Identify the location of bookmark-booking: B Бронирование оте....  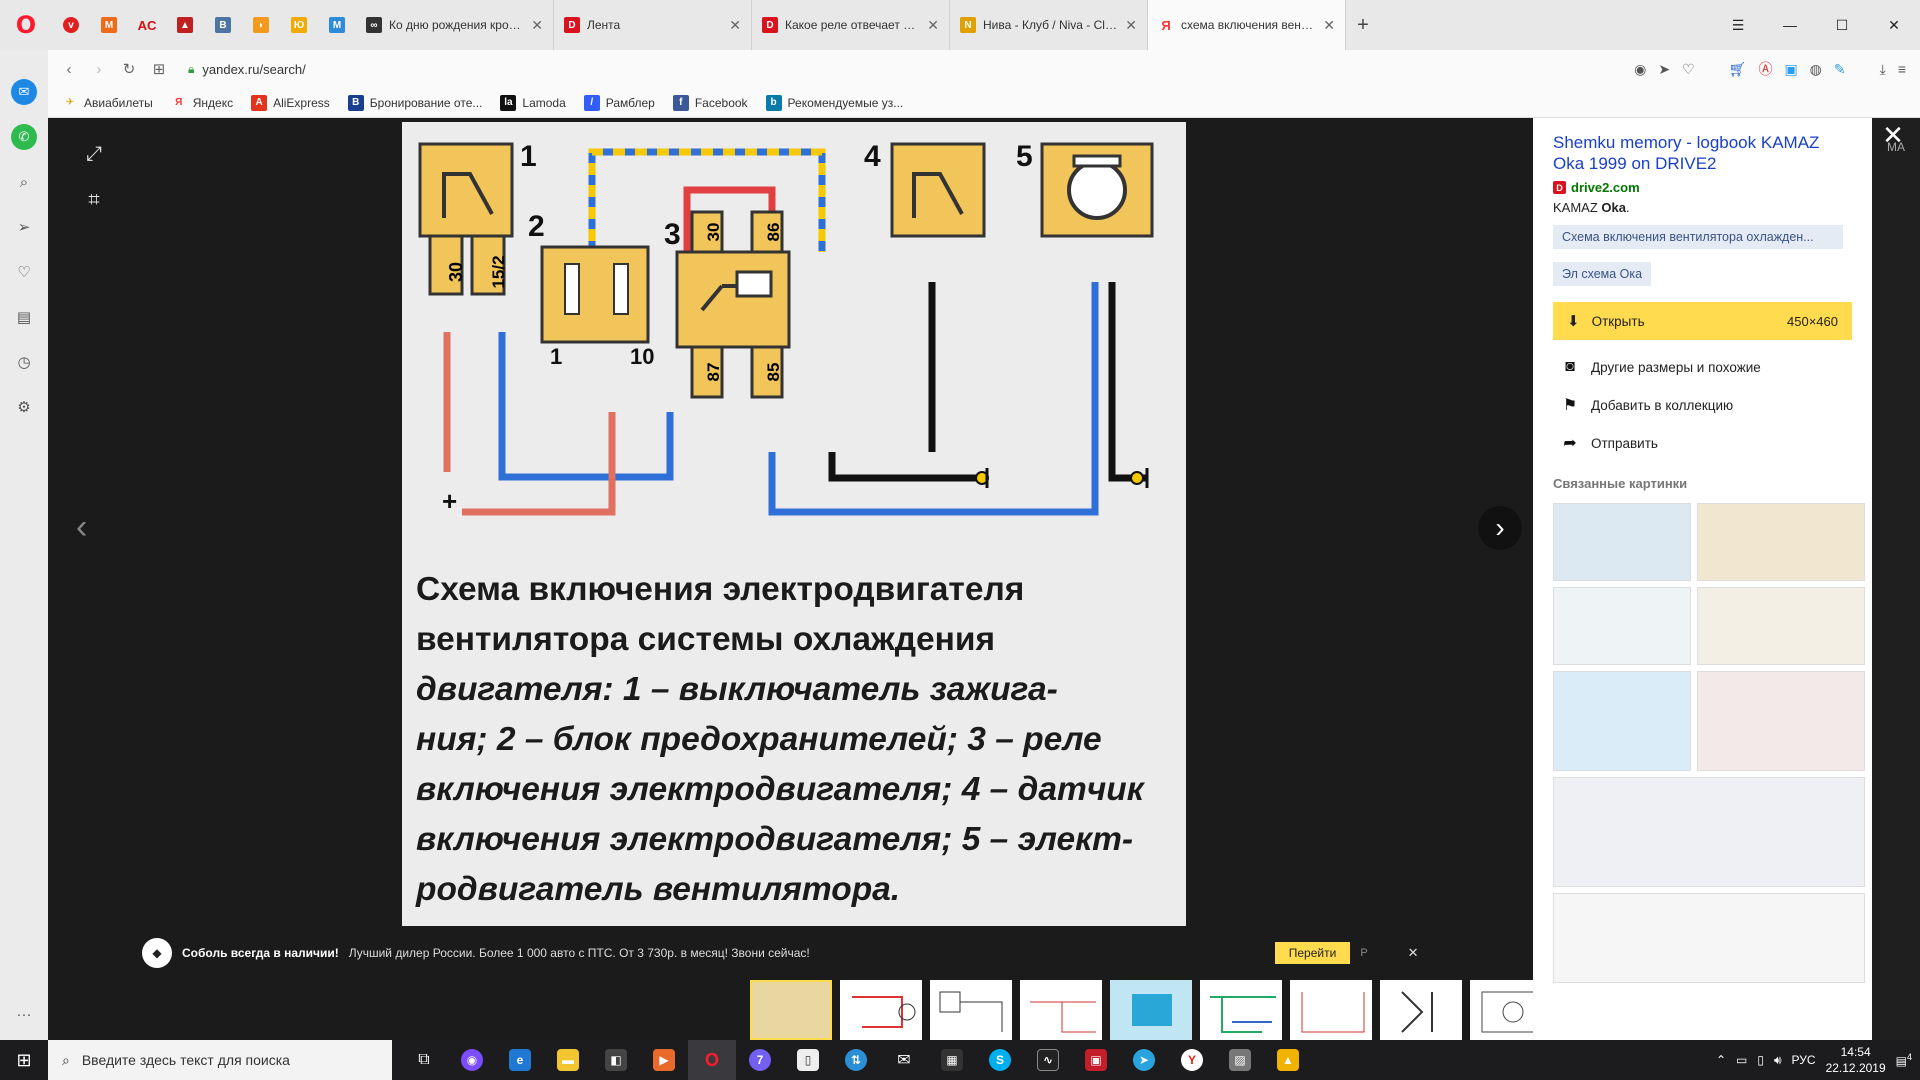
(414, 102).